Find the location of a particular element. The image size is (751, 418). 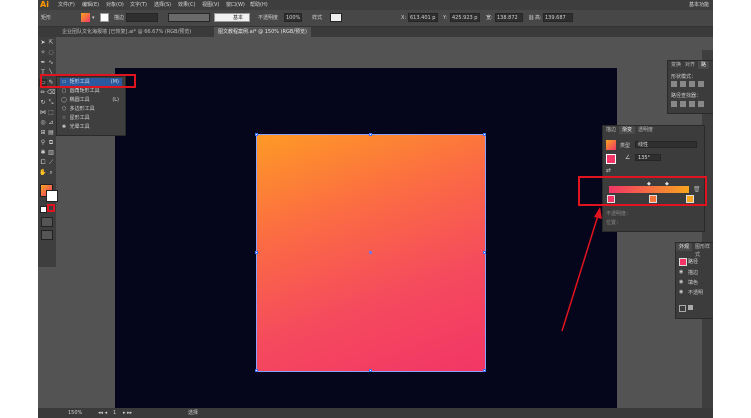

menu-object: 对象(O) is located at coordinates (115, 5).